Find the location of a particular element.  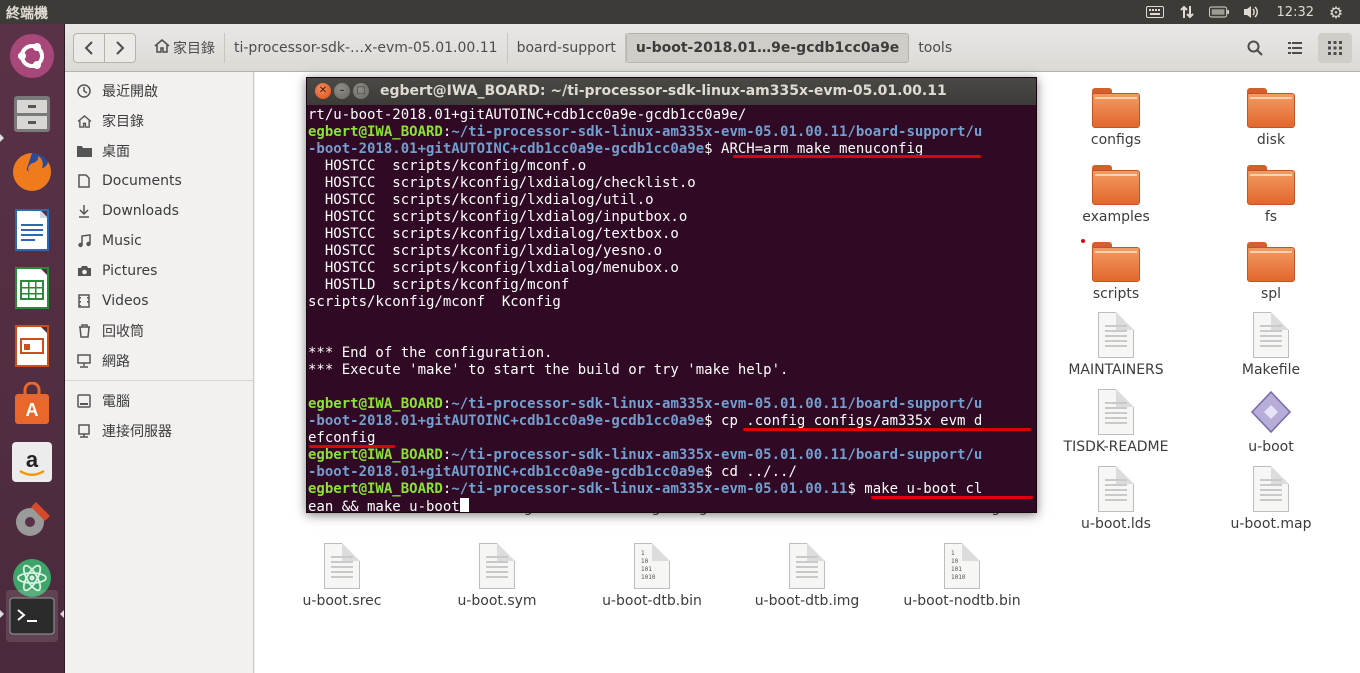

sidebar-item-downloads: Downloads is located at coordinates (159, 211).